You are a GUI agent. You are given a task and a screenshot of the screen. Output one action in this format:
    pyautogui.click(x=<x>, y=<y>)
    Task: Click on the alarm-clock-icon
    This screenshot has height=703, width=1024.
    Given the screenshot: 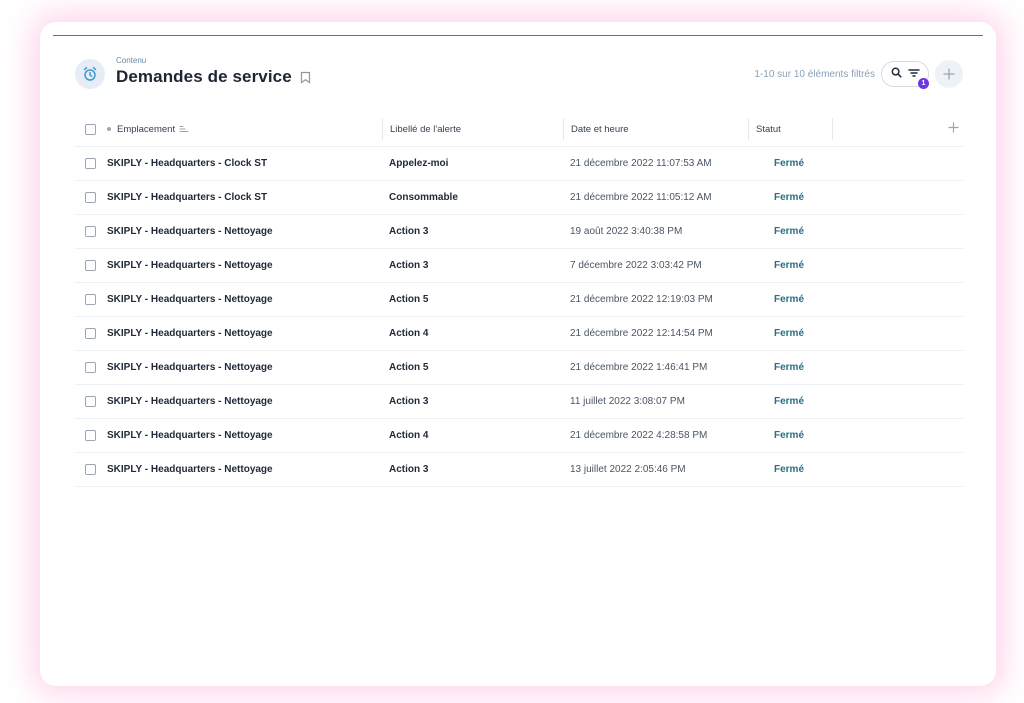 What is the action you would take?
    pyautogui.click(x=90, y=74)
    